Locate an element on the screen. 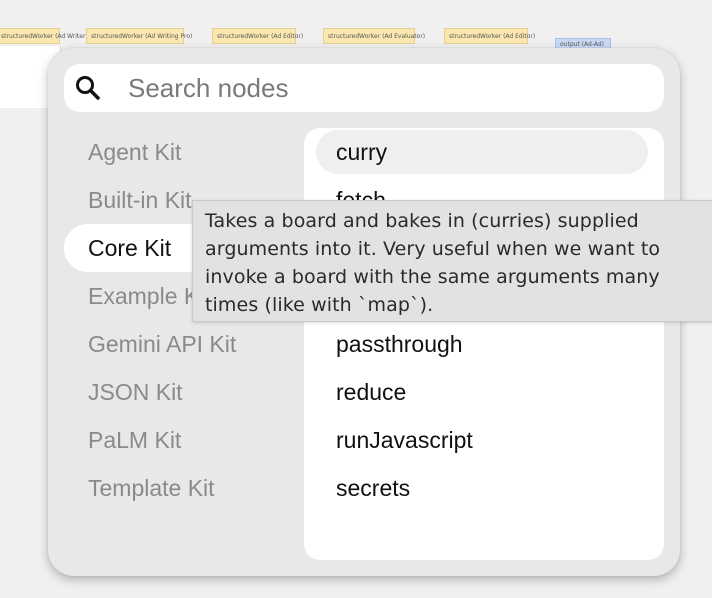 Image resolution: width=712 pixels, height=598 pixels. kit-item-template-kit: Template Kit is located at coordinates (184, 488).